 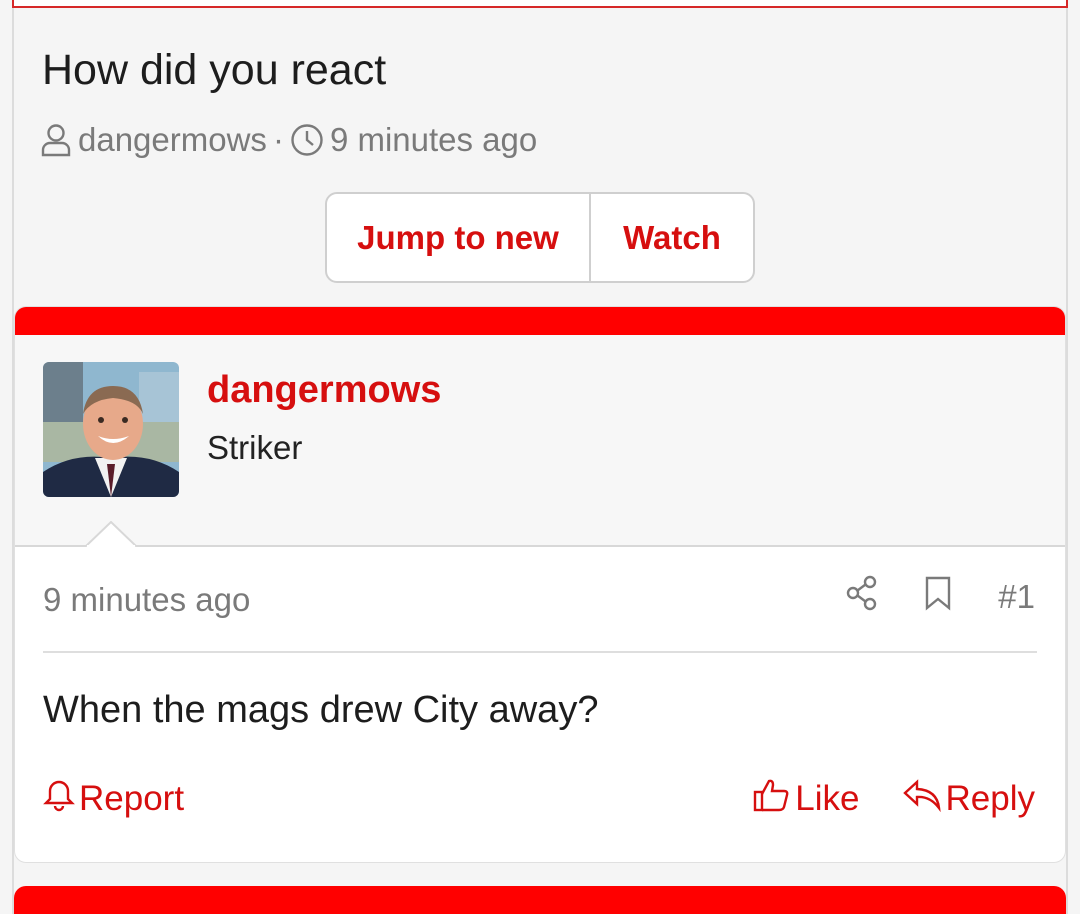 I want to click on bell-icon, so click(x=59, y=799).